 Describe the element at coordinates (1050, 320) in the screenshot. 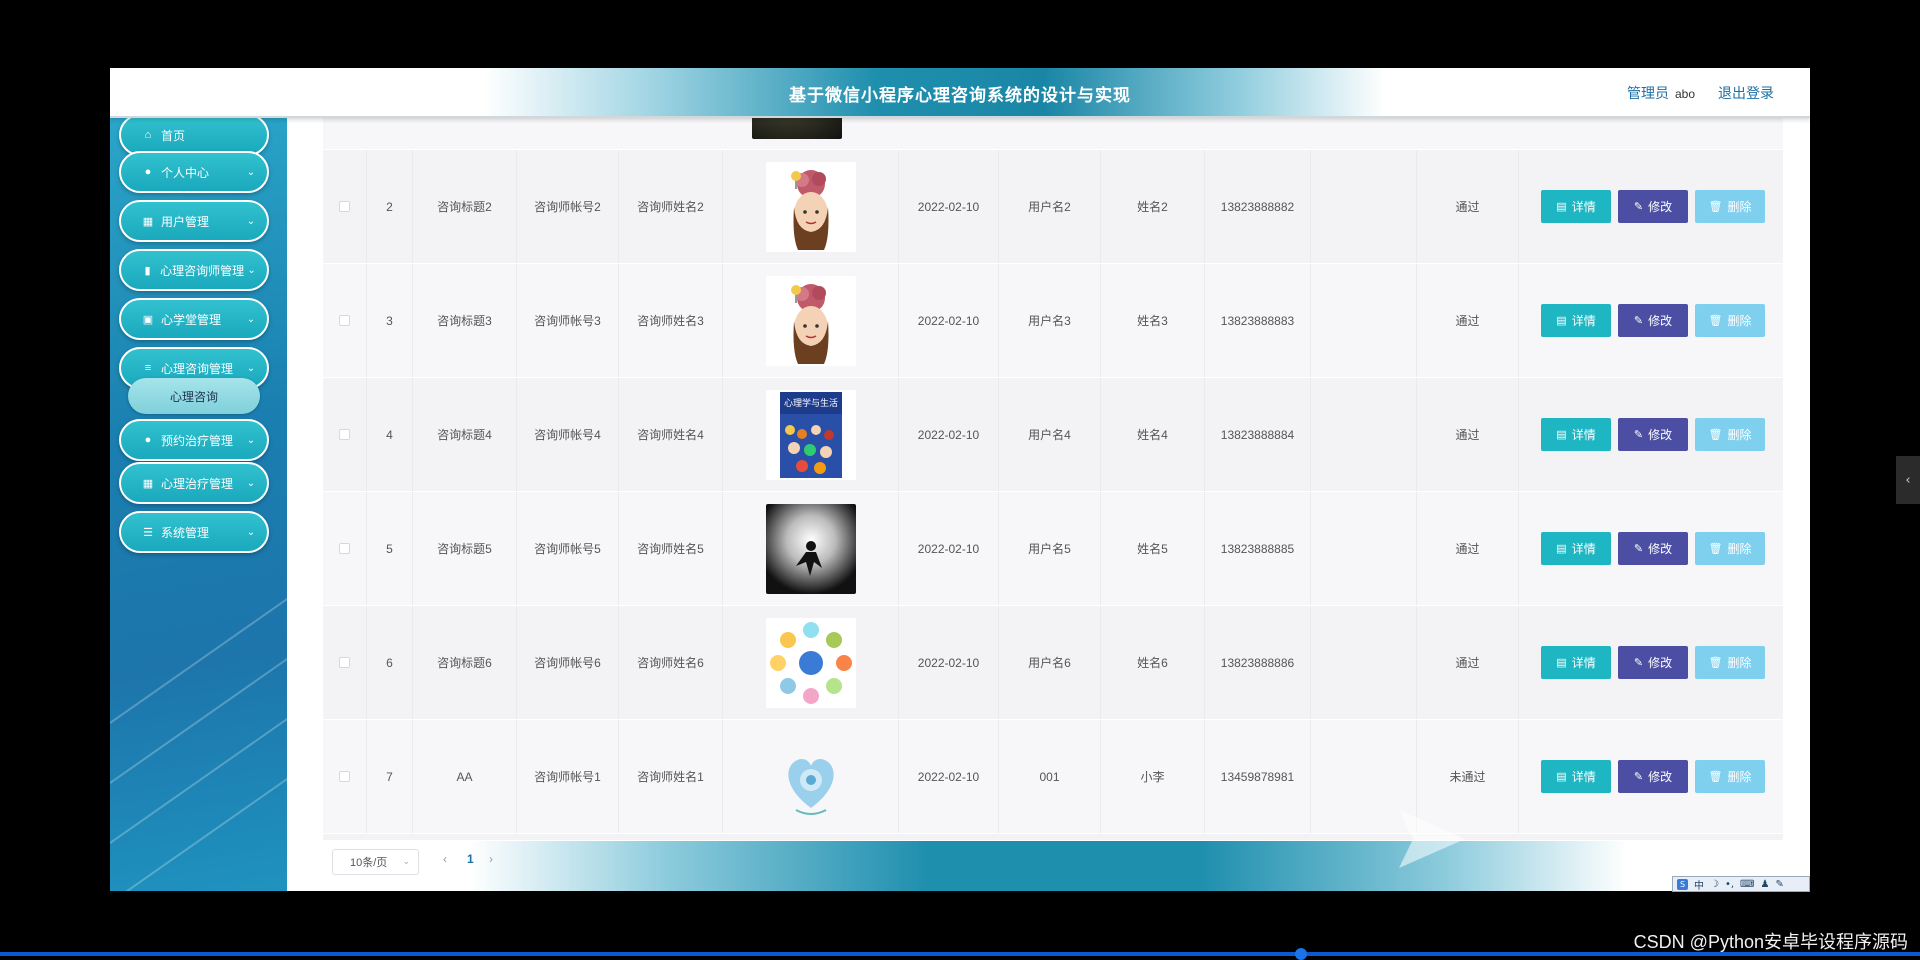

I see `cell-username: 用户名3` at that location.